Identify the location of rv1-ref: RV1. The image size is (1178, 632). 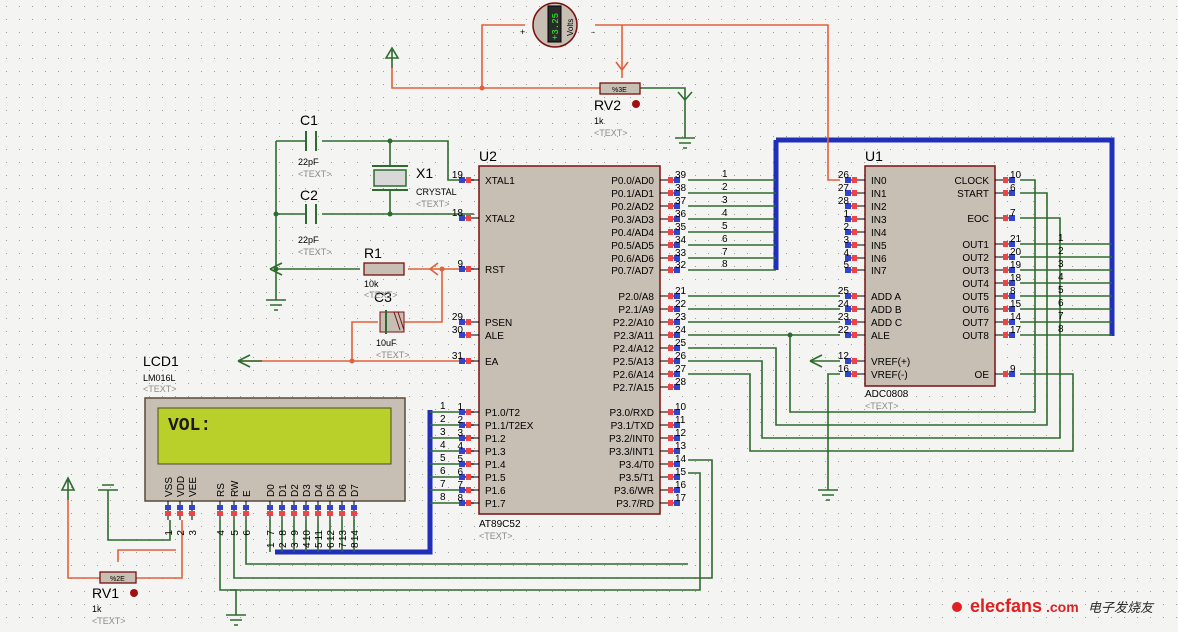
(105, 593).